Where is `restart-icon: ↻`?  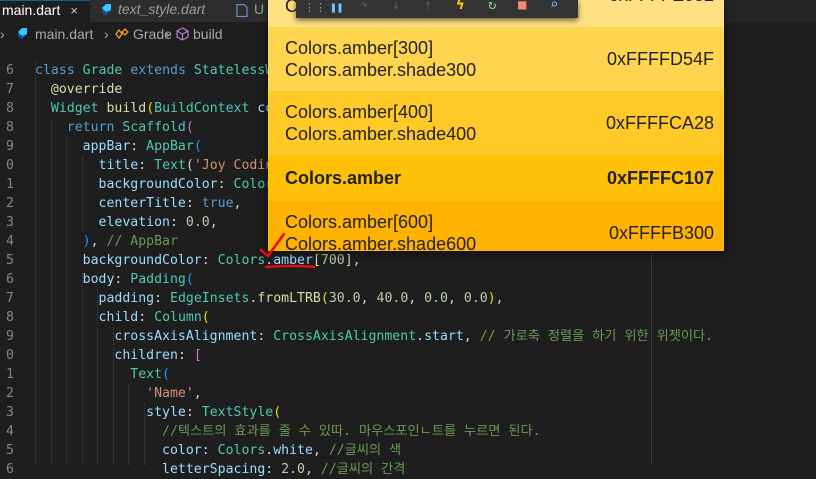 restart-icon: ↻ is located at coordinates (492, 6).